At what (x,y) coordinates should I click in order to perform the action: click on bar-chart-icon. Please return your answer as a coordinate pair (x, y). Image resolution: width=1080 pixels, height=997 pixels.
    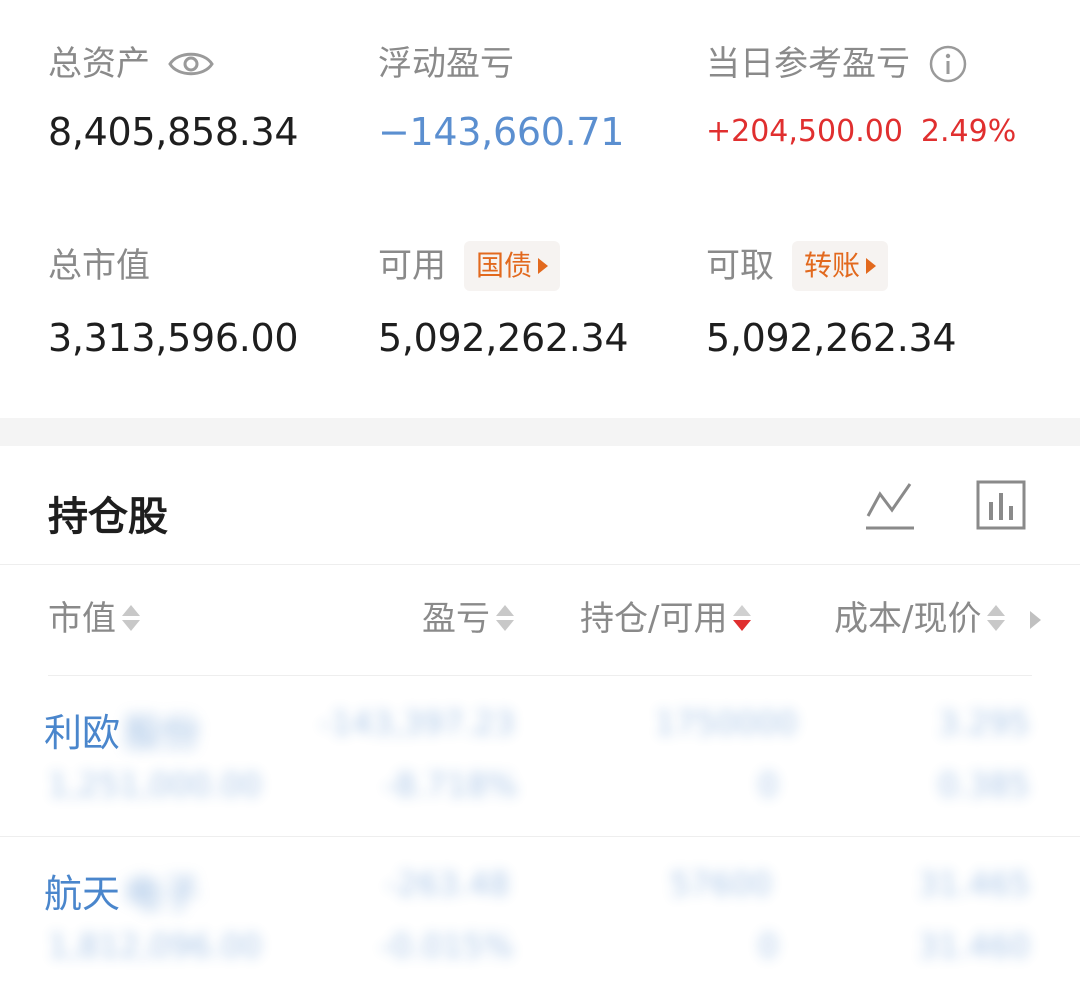
    Looking at the image, I should click on (1001, 505).